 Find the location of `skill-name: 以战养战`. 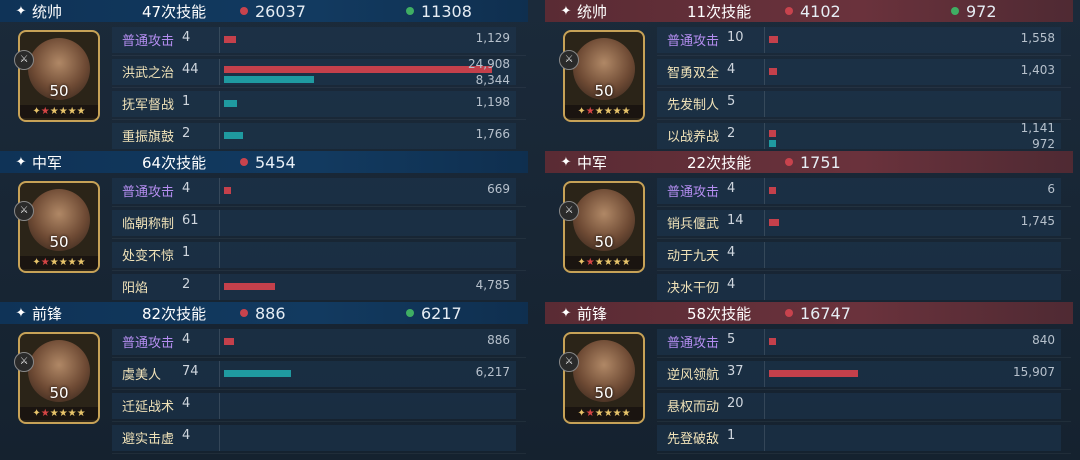

skill-name: 以战养战 is located at coordinates (693, 137).